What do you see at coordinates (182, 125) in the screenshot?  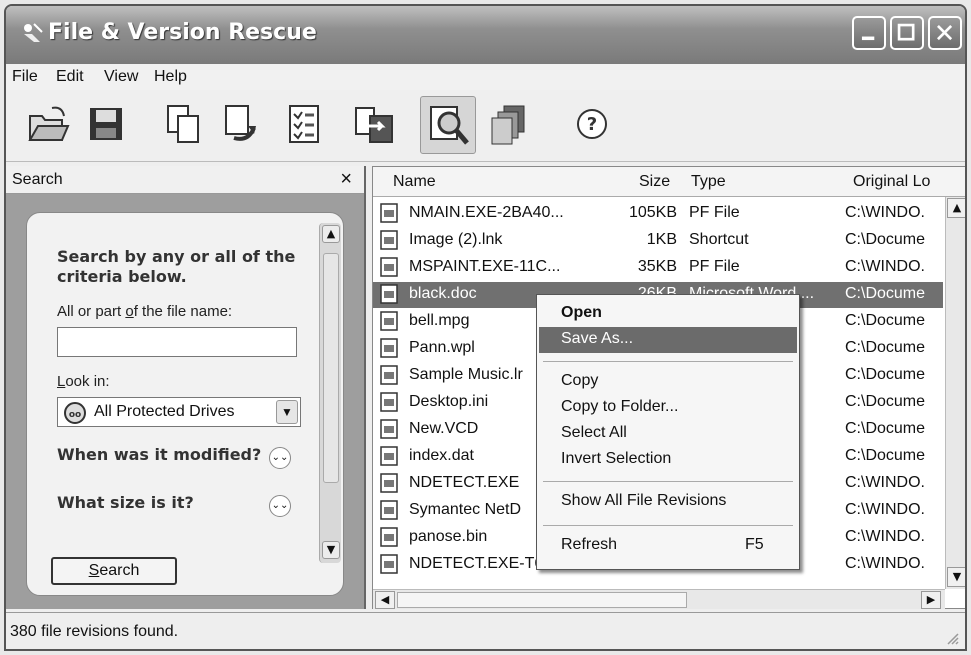 I see `copy-button` at bounding box center [182, 125].